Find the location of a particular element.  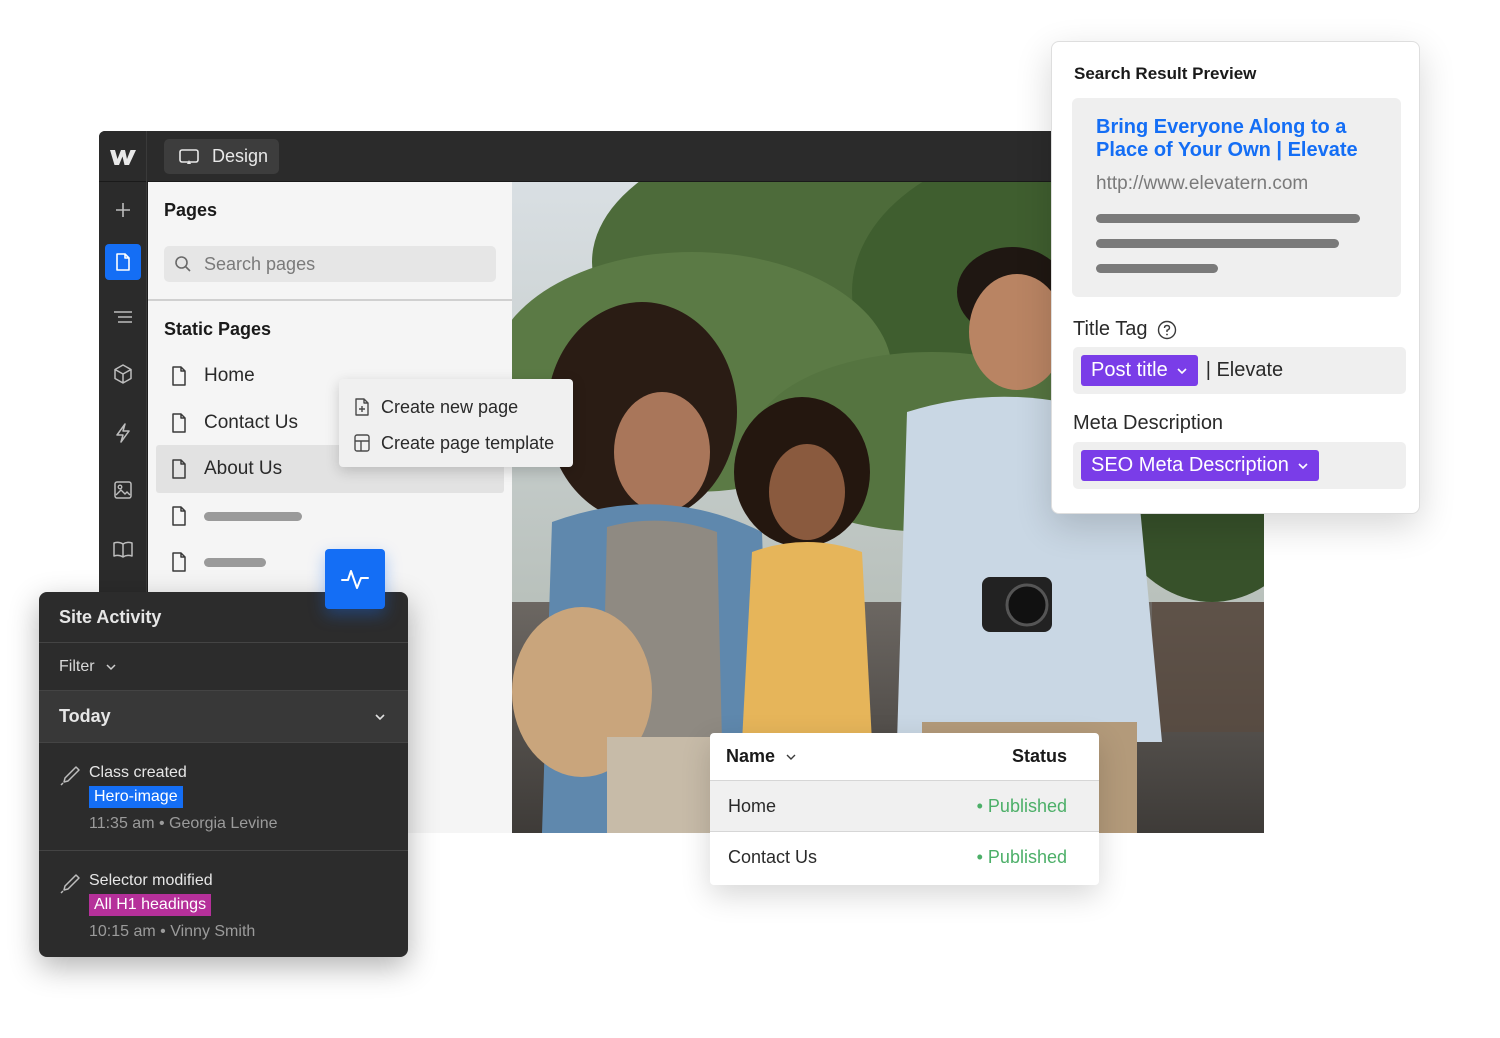

pages-icon is located at coordinates (123, 262).